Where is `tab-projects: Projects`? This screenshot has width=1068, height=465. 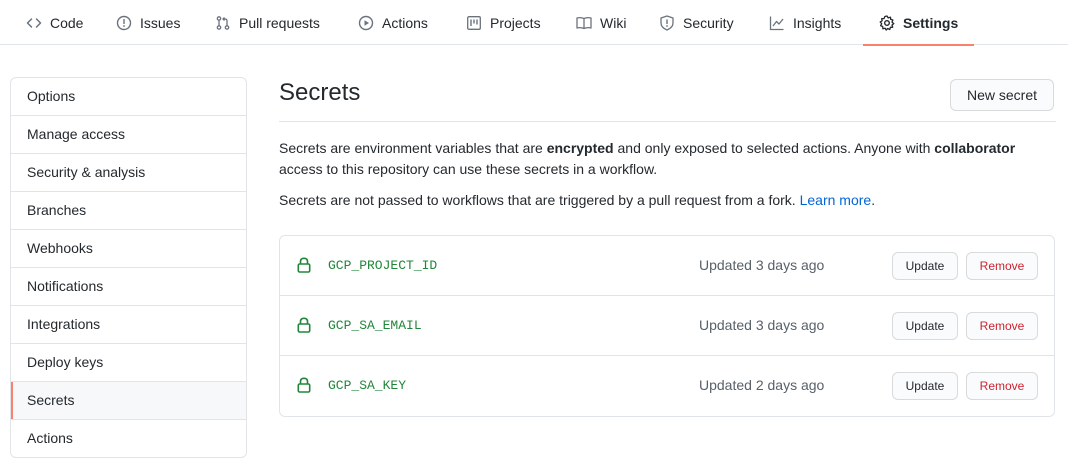
tab-projects: Projects is located at coordinates (503, 22).